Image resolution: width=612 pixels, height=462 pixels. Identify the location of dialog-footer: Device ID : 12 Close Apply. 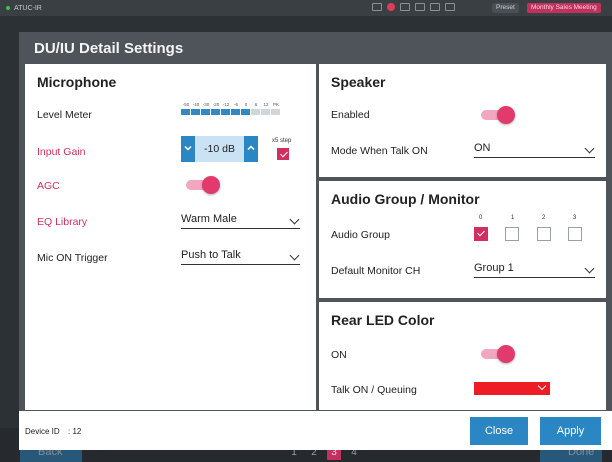
(315, 430).